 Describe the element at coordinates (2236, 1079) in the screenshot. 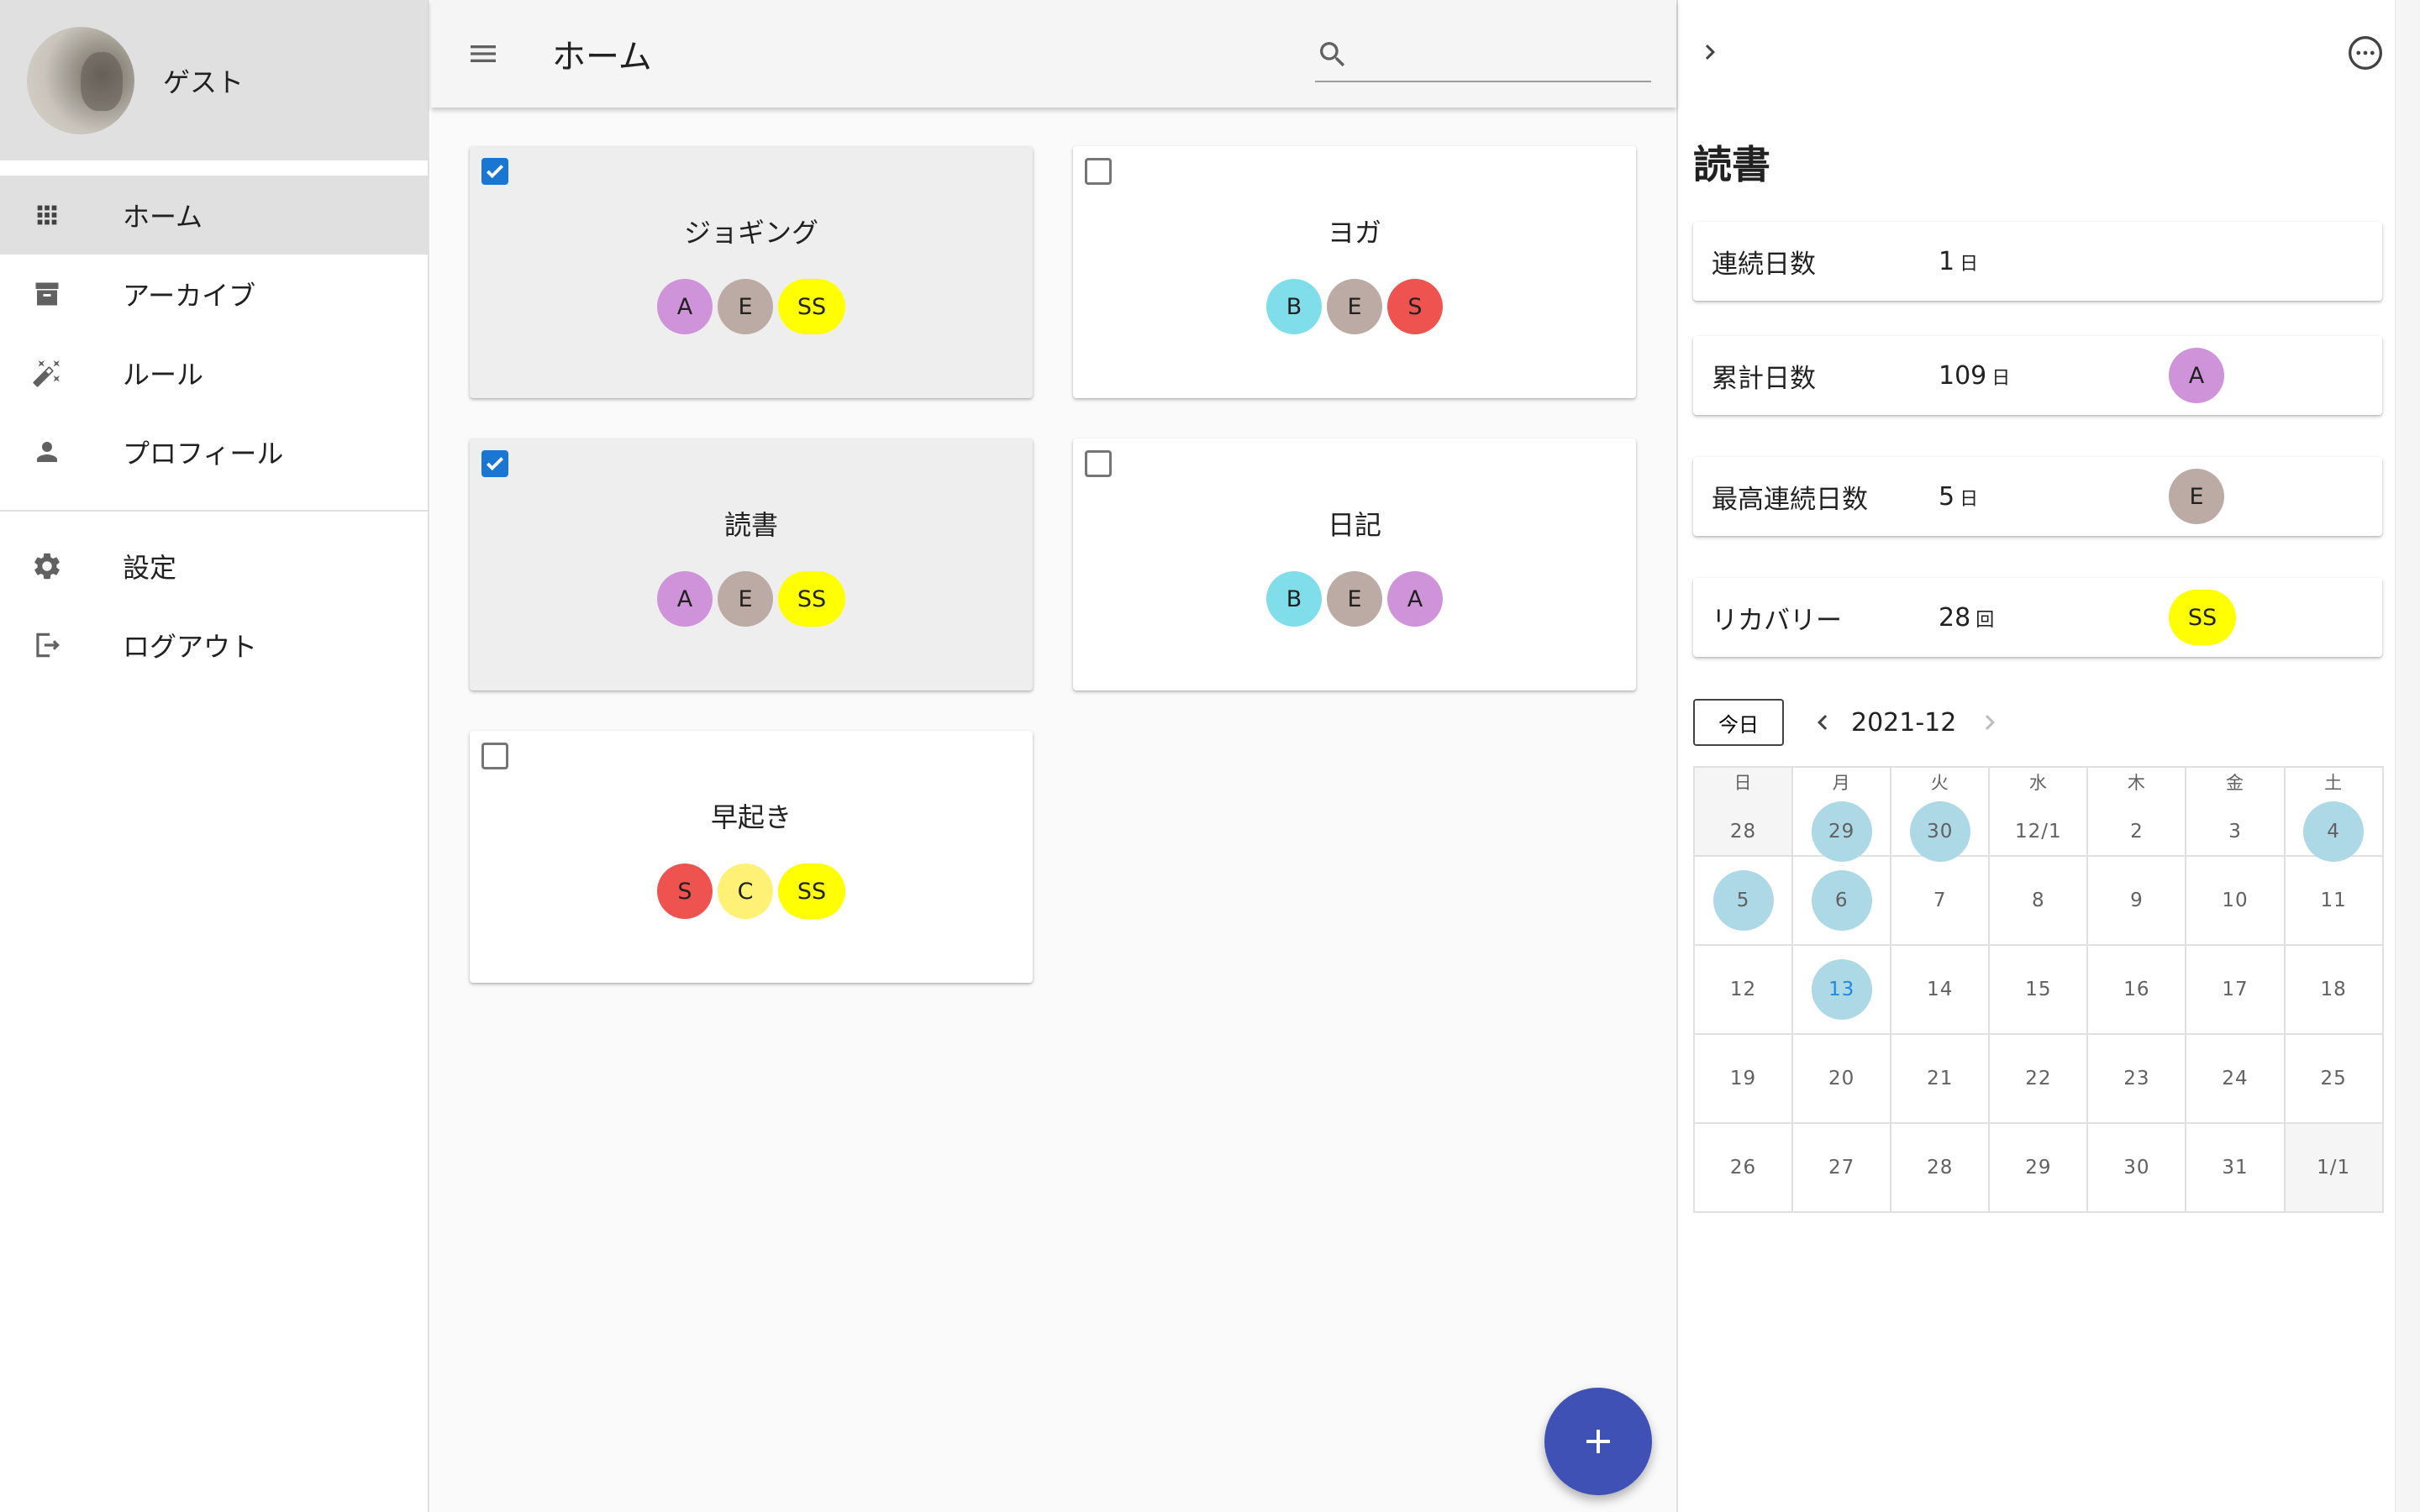

I see `calendar-day: 24` at that location.